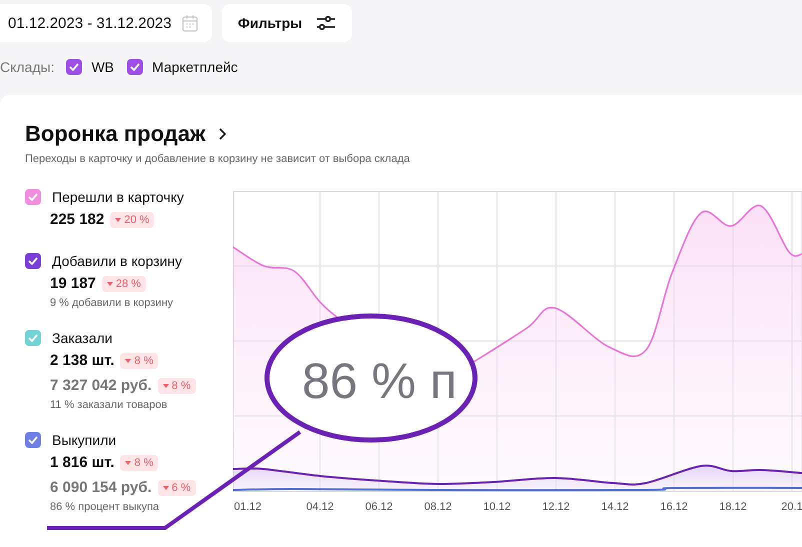 This screenshot has height=547, width=802. Describe the element at coordinates (102, 67) in the screenshot. I see `warehouse-option-label: WB` at that location.